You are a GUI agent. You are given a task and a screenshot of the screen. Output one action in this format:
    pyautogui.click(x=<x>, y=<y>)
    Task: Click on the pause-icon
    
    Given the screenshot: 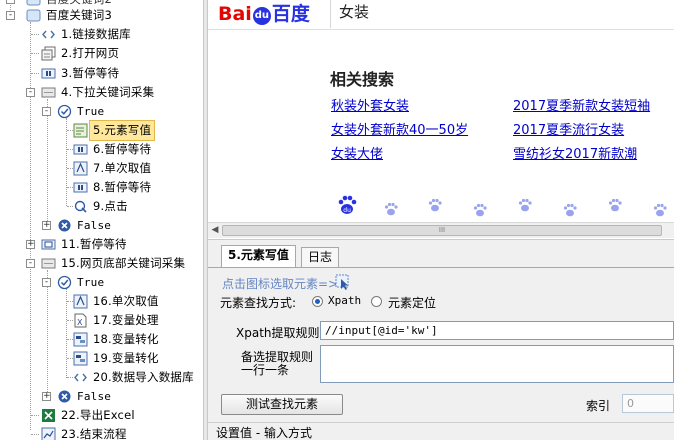 What is the action you would take?
    pyautogui.click(x=48, y=73)
    